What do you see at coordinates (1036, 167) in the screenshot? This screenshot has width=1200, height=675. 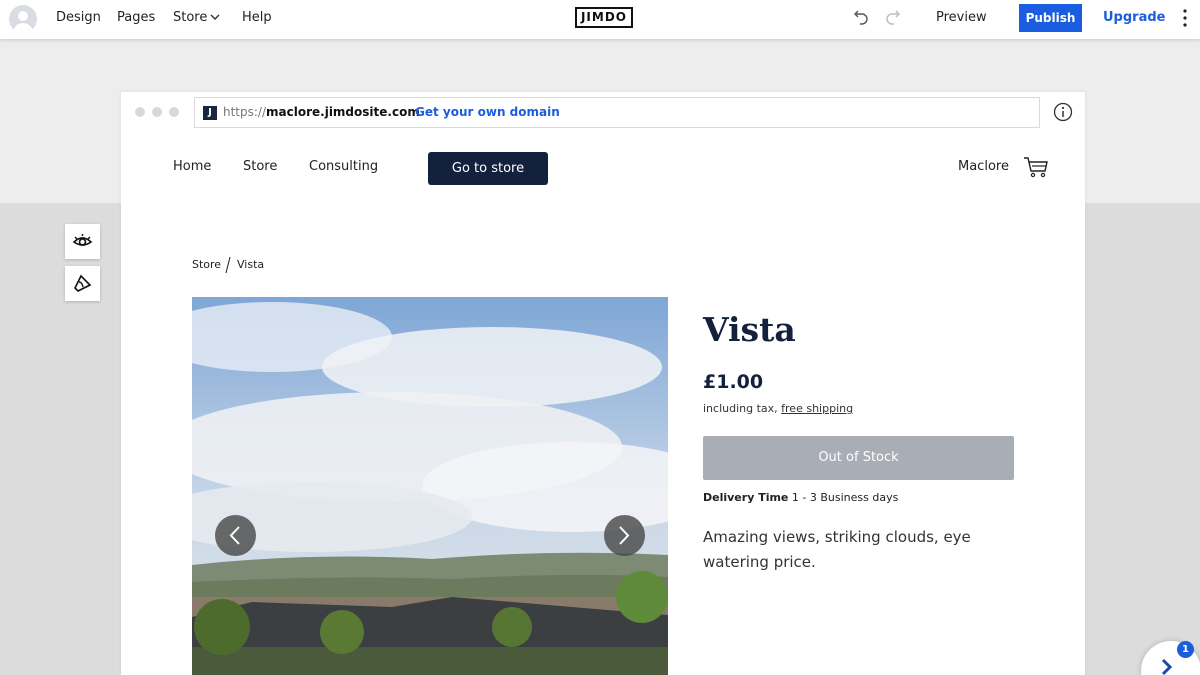 I see `shopping-cart-icon` at bounding box center [1036, 167].